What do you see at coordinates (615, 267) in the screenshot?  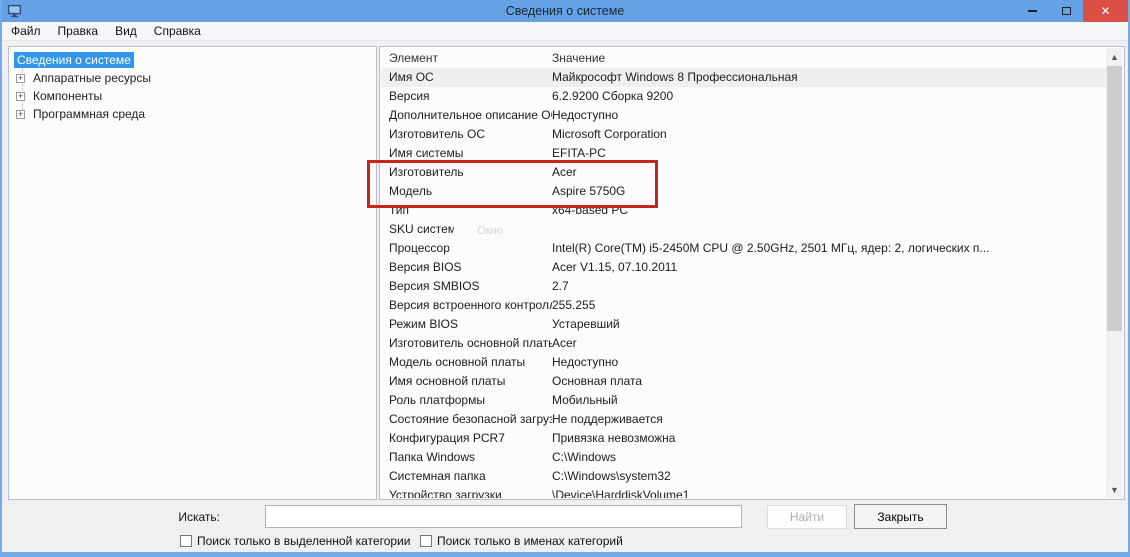 I see `row-item-value: Acer V1.15, 07.10.2011` at bounding box center [615, 267].